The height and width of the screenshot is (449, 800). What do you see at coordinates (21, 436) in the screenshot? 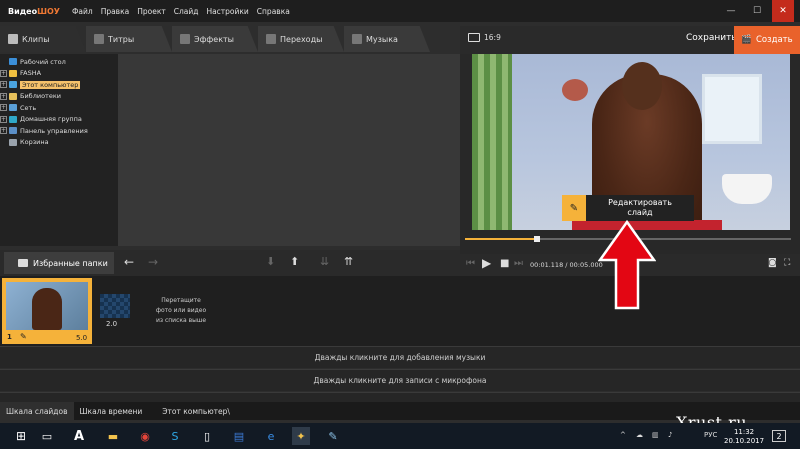
I see `windows-start-icon: ⊞` at bounding box center [21, 436].